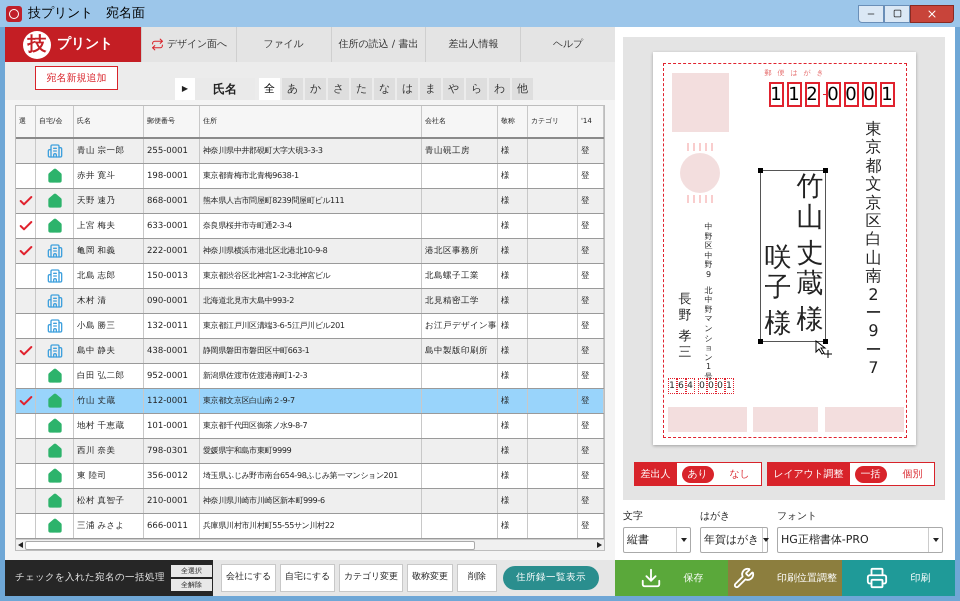  Describe the element at coordinates (633, 517) in the screenshot. I see `select-label: 文字` at that location.